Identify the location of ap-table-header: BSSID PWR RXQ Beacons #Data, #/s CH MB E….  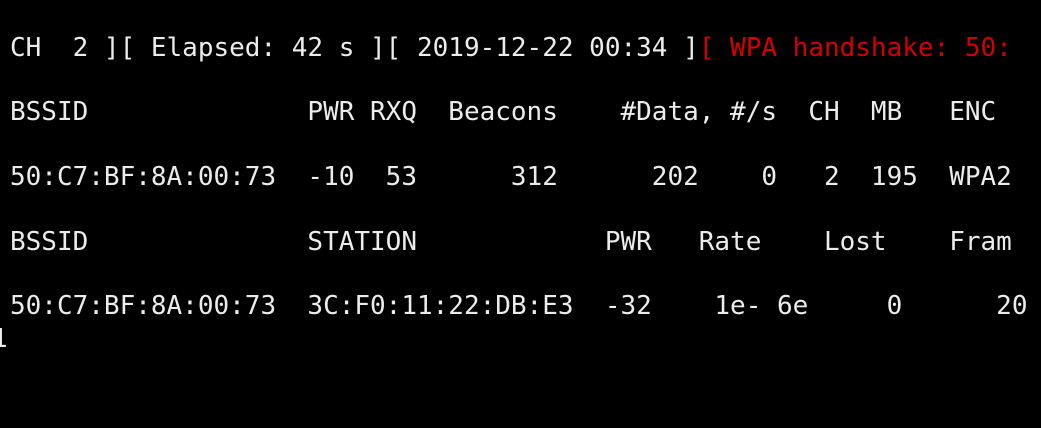
(503, 112).